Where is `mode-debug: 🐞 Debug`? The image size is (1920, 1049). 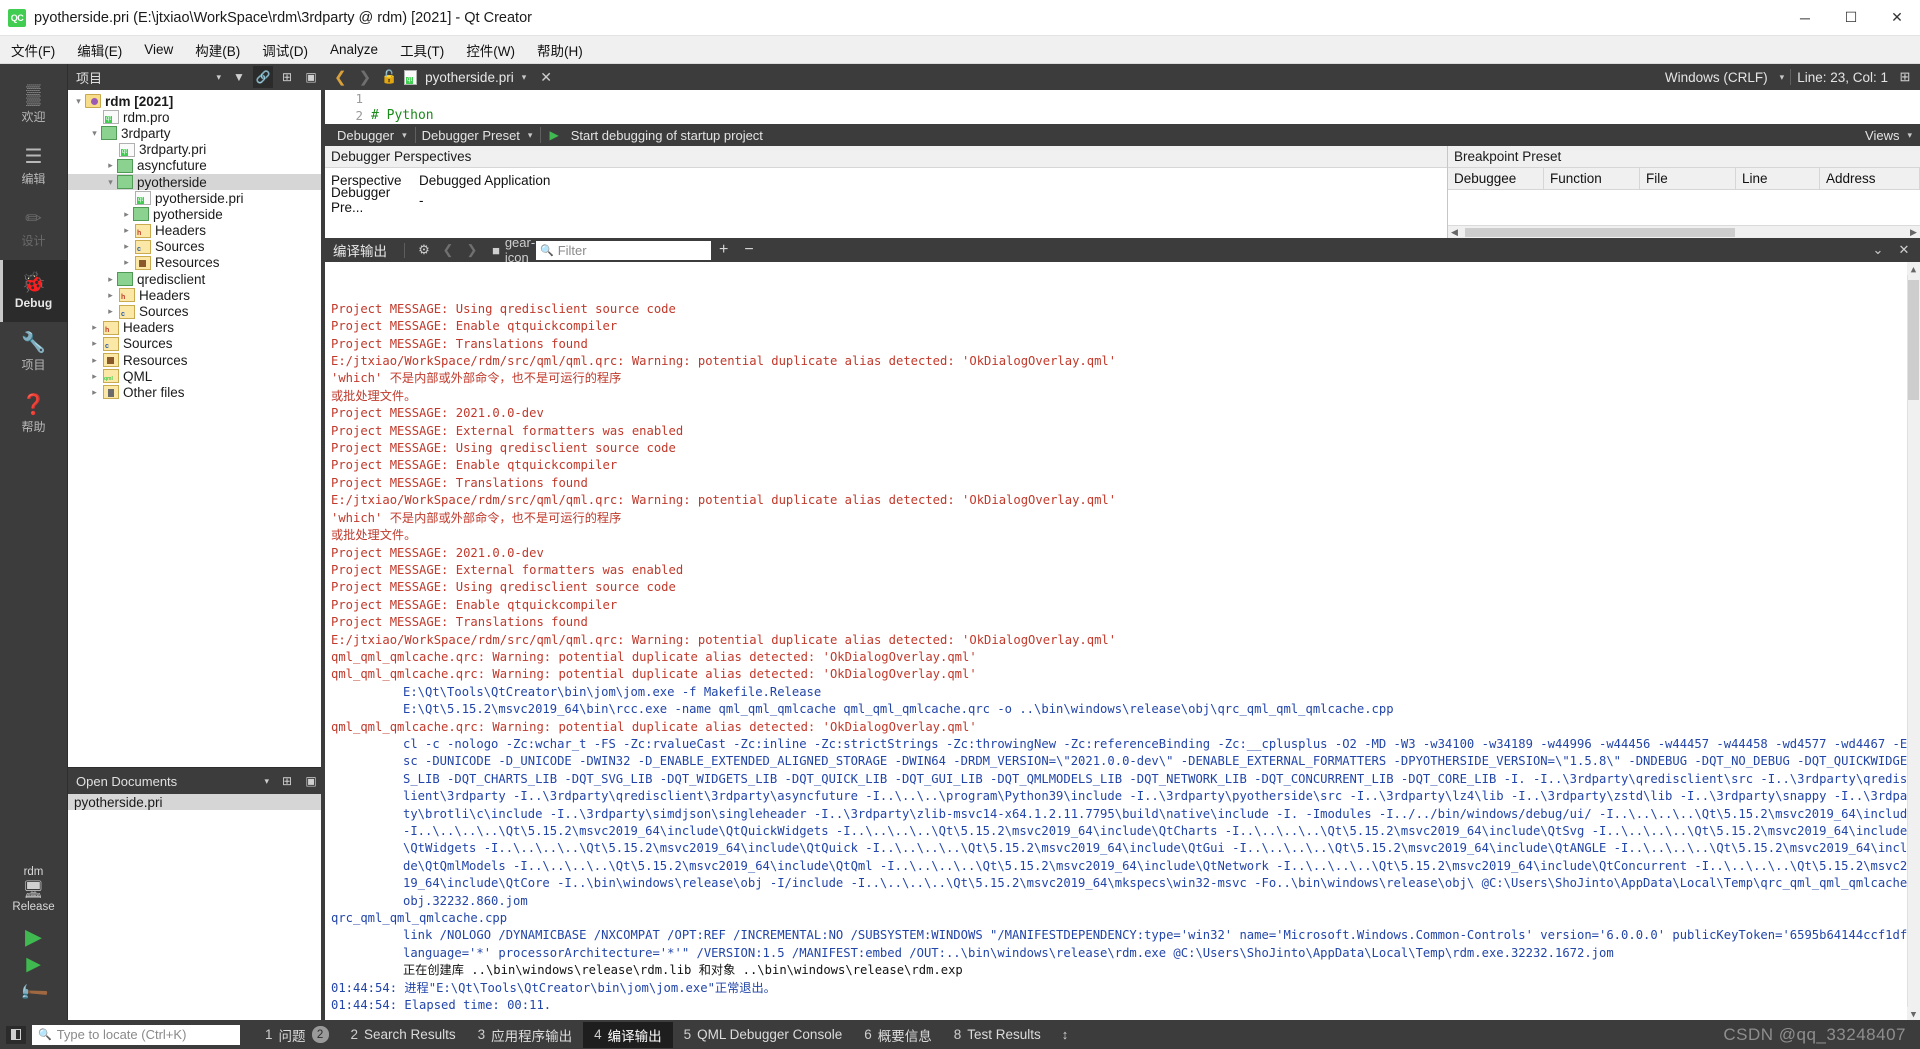 mode-debug: 🐞 Debug is located at coordinates (34, 291).